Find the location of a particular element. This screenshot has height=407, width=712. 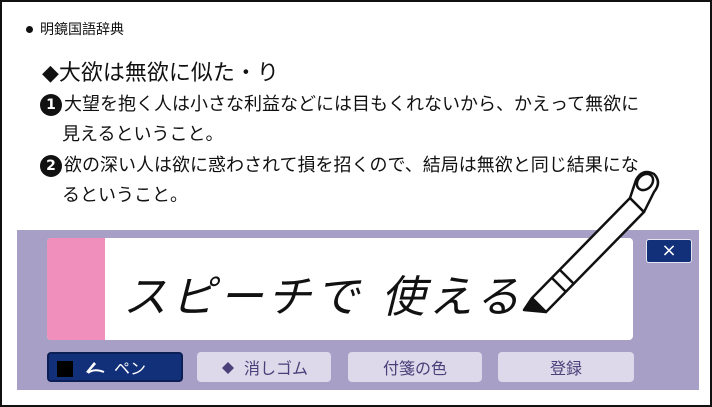

eraser-button: 消しゴム is located at coordinates (264, 367).